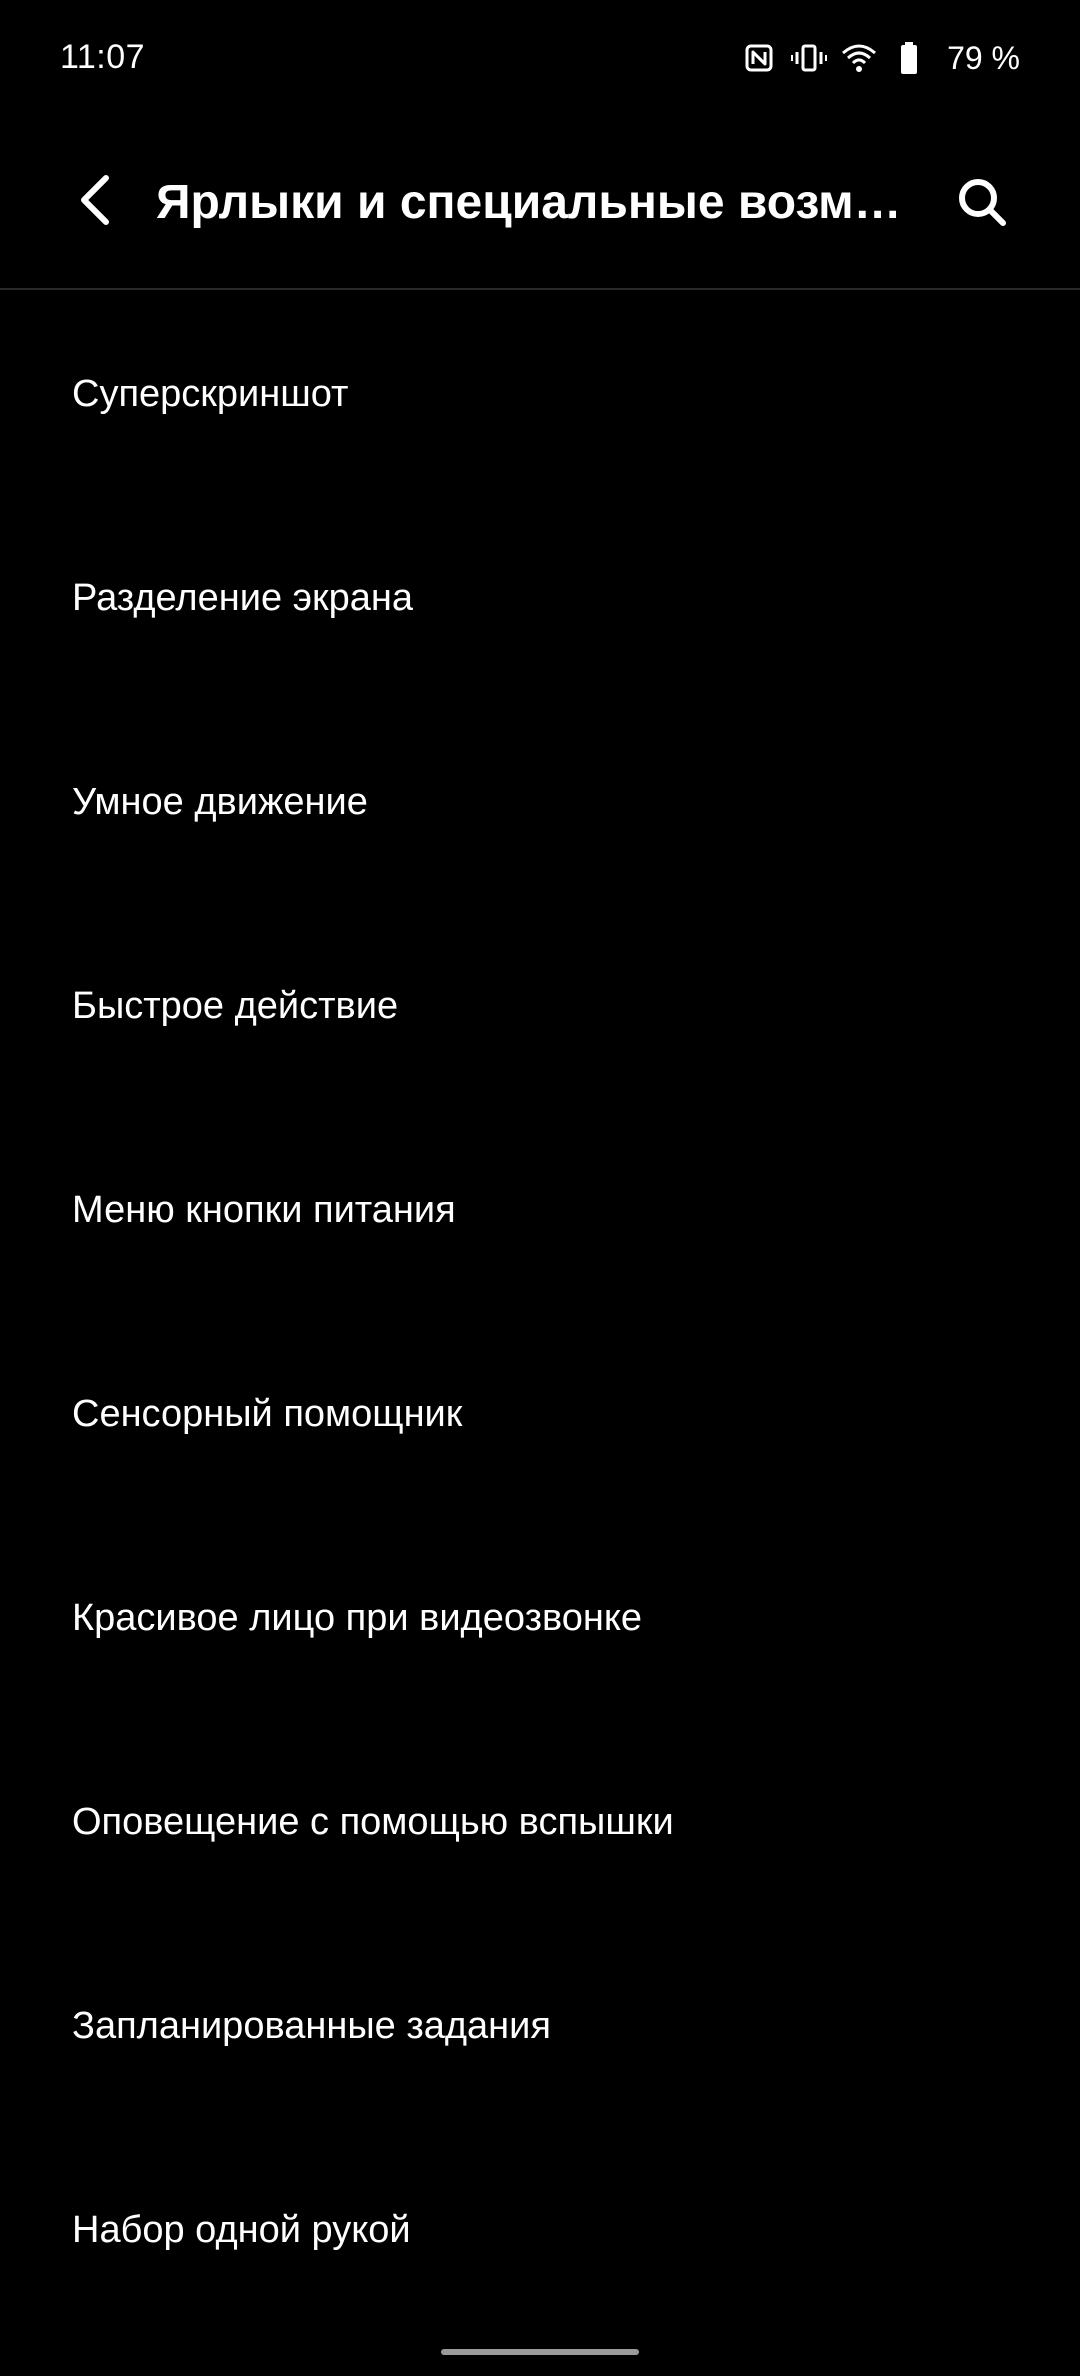  Describe the element at coordinates (540, 802) in the screenshot. I see `settings-item-smart-motion: Умное движение` at that location.